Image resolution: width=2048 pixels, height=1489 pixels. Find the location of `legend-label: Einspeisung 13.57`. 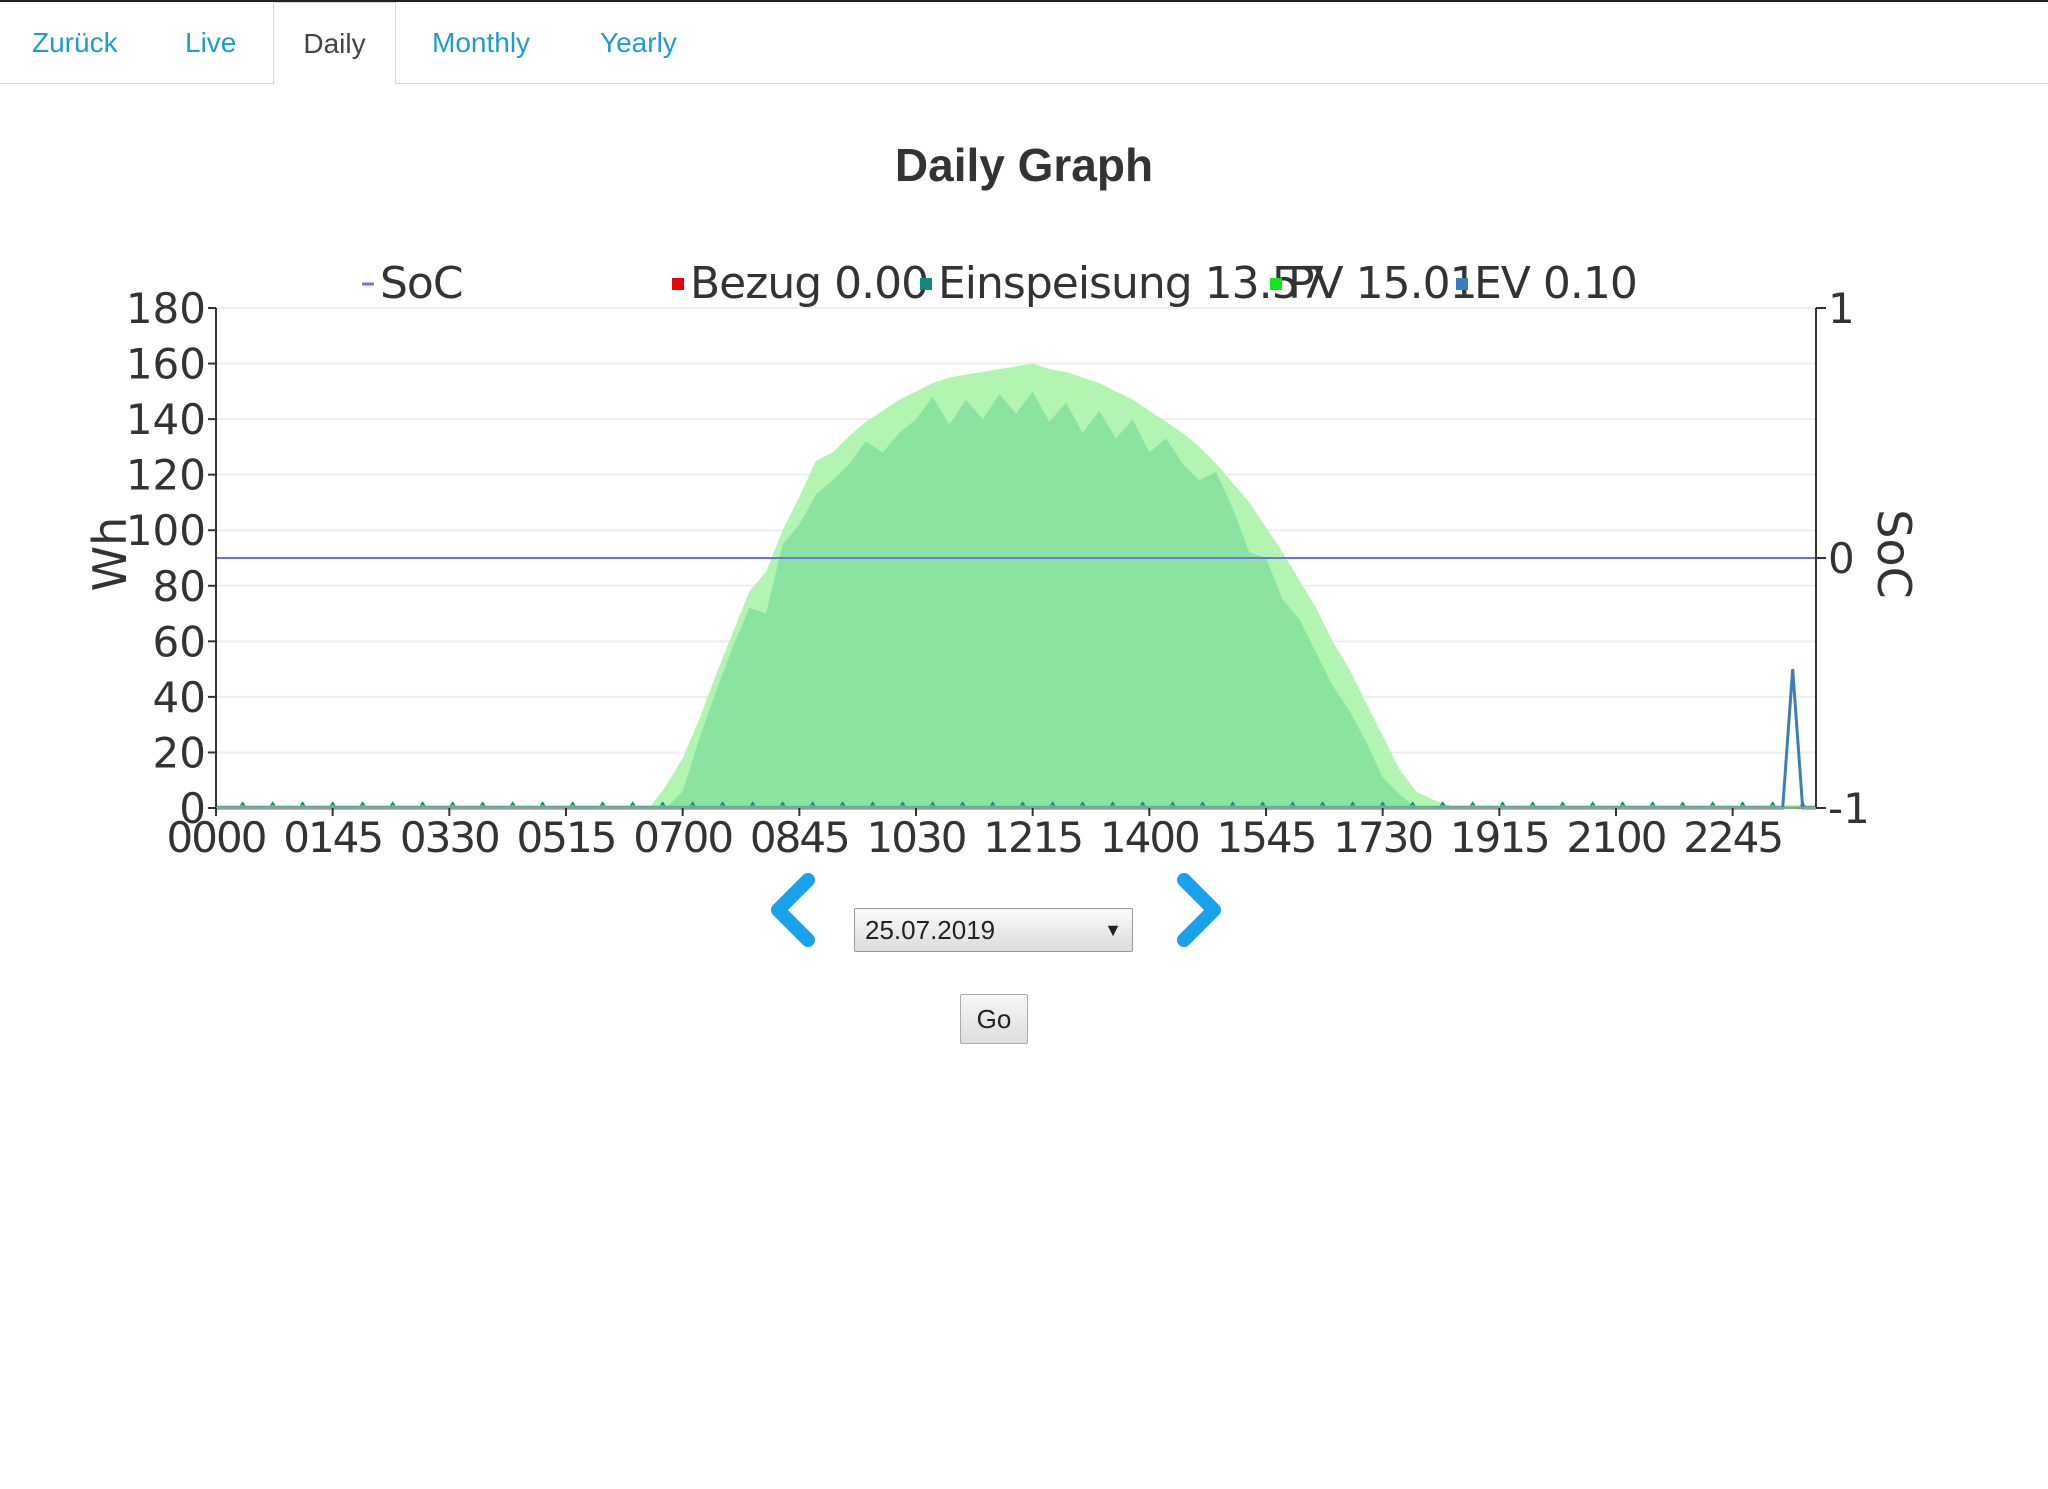

legend-label: Einspeisung 13.57 is located at coordinates (1132, 283).